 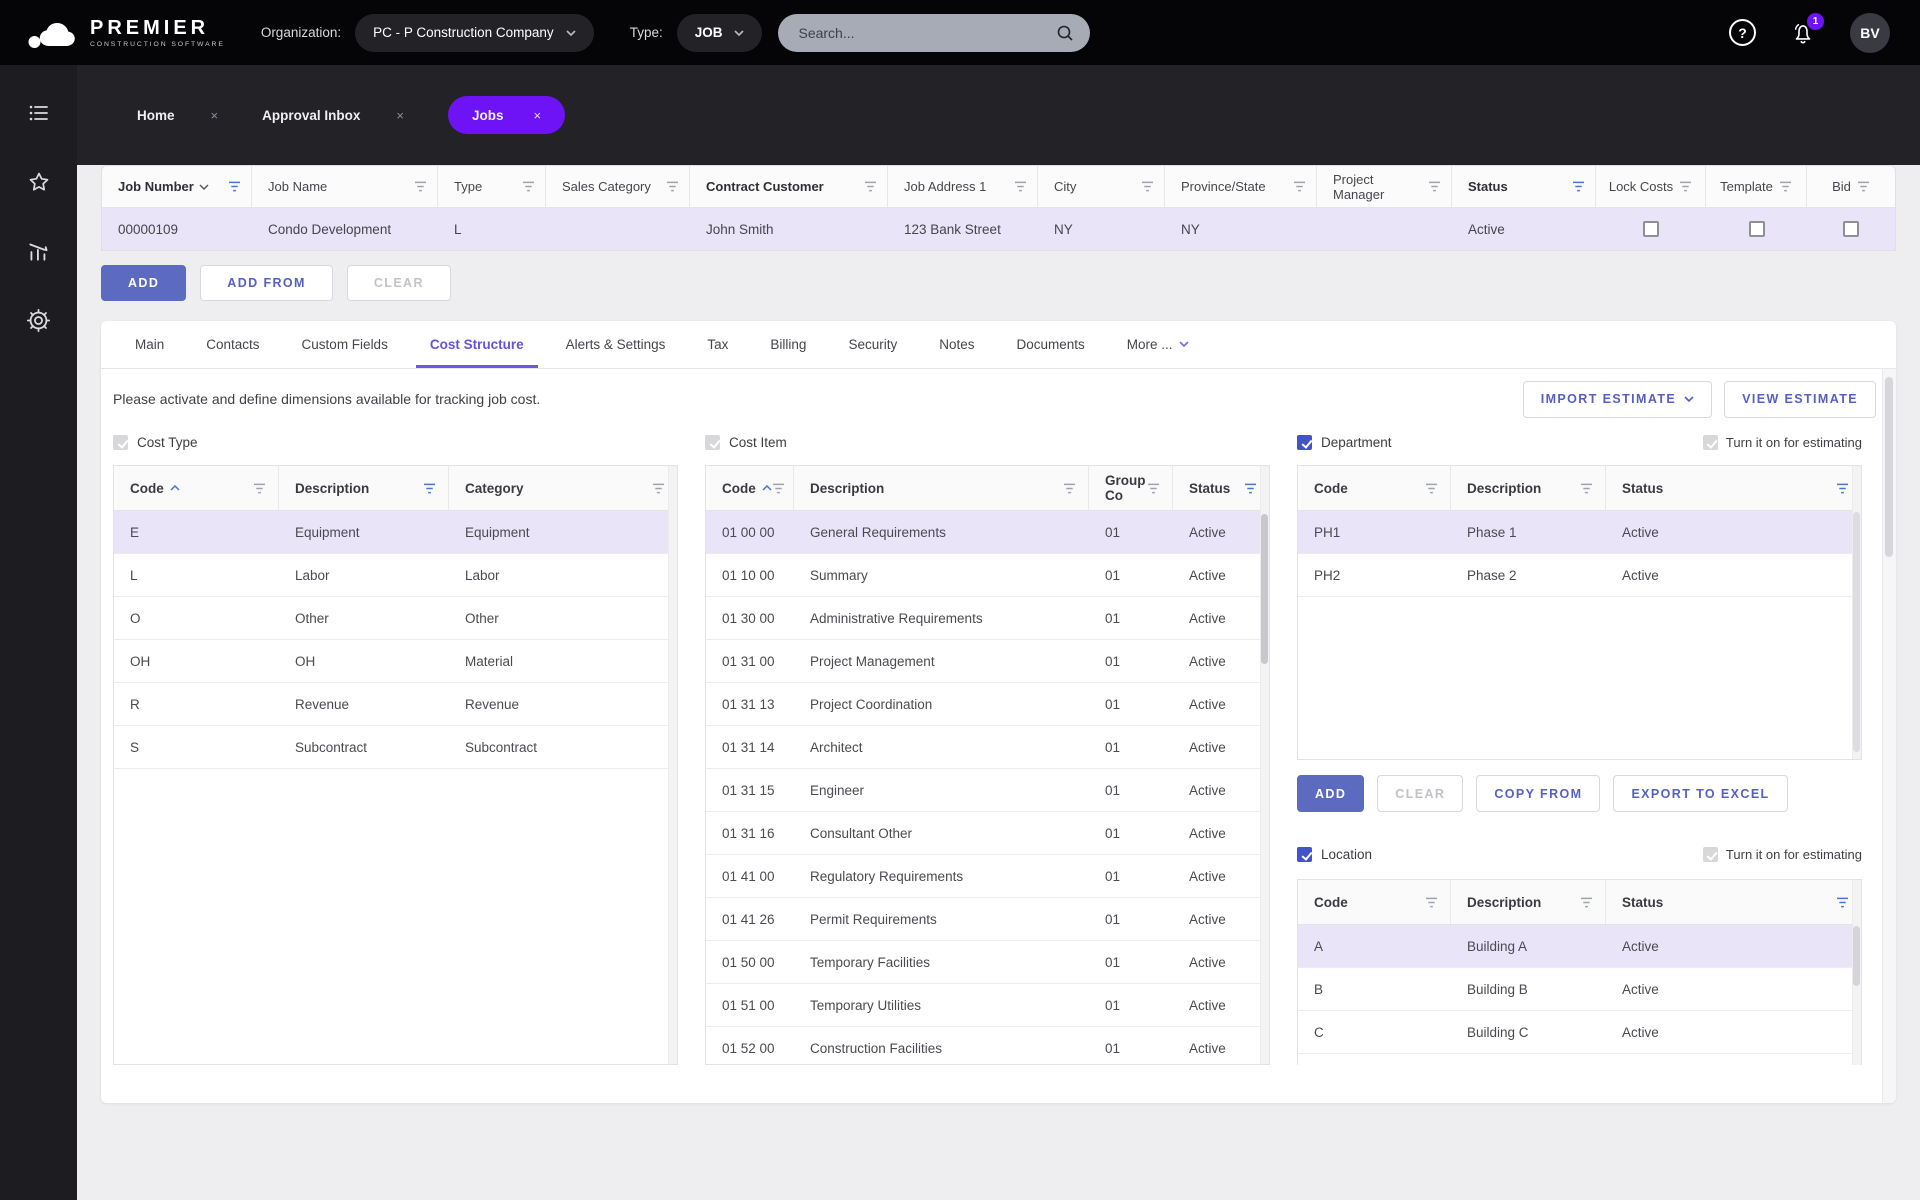 I want to click on cost-item-col-description: Description, so click(x=941, y=488).